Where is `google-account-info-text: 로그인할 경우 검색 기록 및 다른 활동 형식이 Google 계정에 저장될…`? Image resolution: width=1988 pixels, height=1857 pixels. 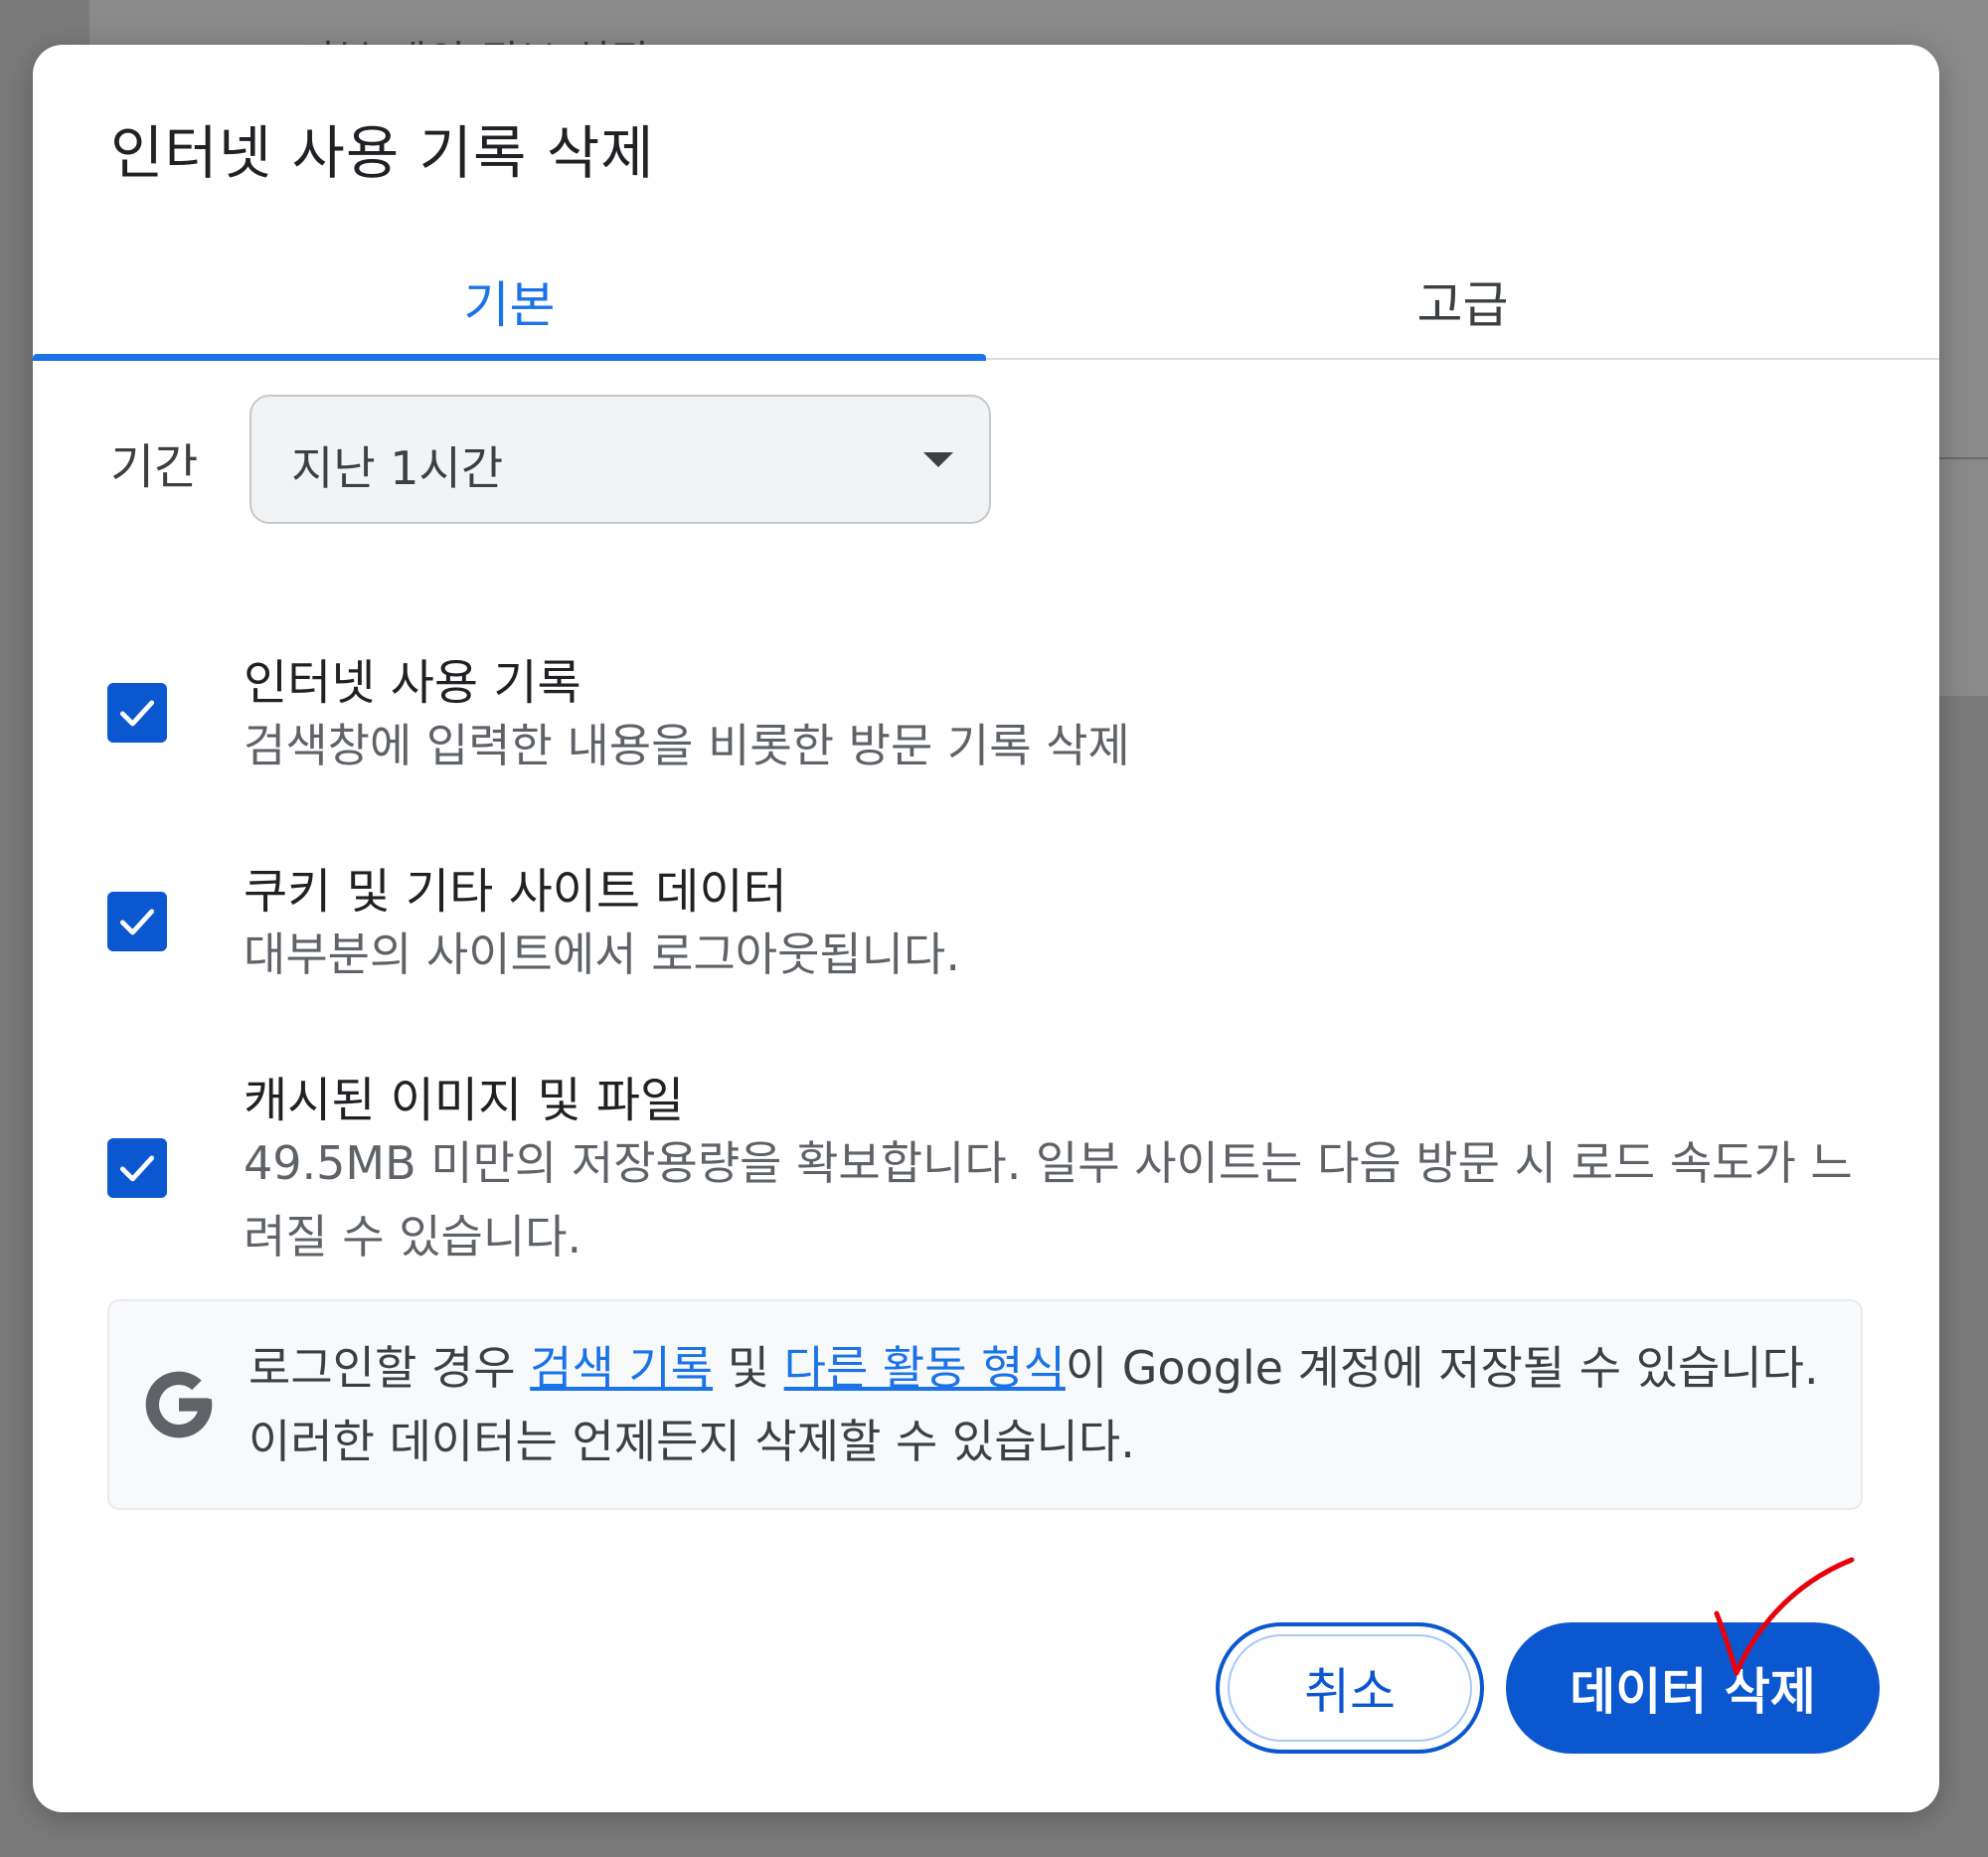
google-account-info-text: 로그인할 경우 검색 기록 및 다른 활동 형식이 Google 계정에 저장될… is located at coordinates (1043, 1404).